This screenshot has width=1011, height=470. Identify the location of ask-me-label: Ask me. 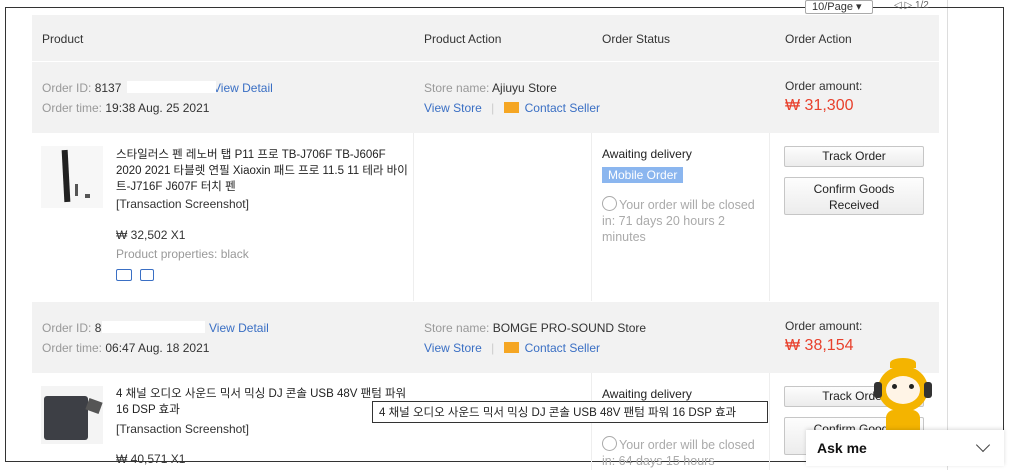
(842, 448).